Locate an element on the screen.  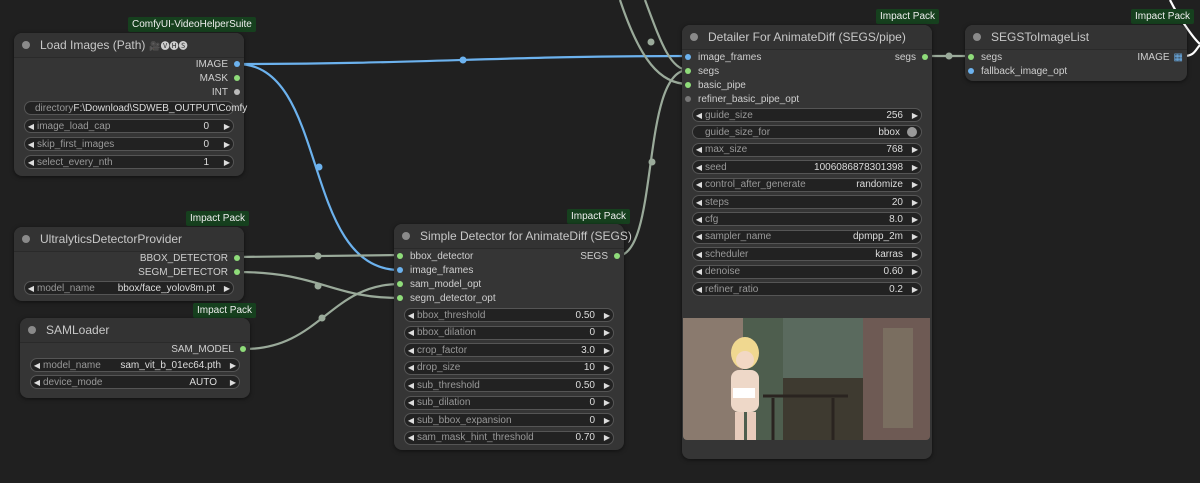
output-bbox-detector: BBOX_DETECTOR is located at coordinates (190, 258).